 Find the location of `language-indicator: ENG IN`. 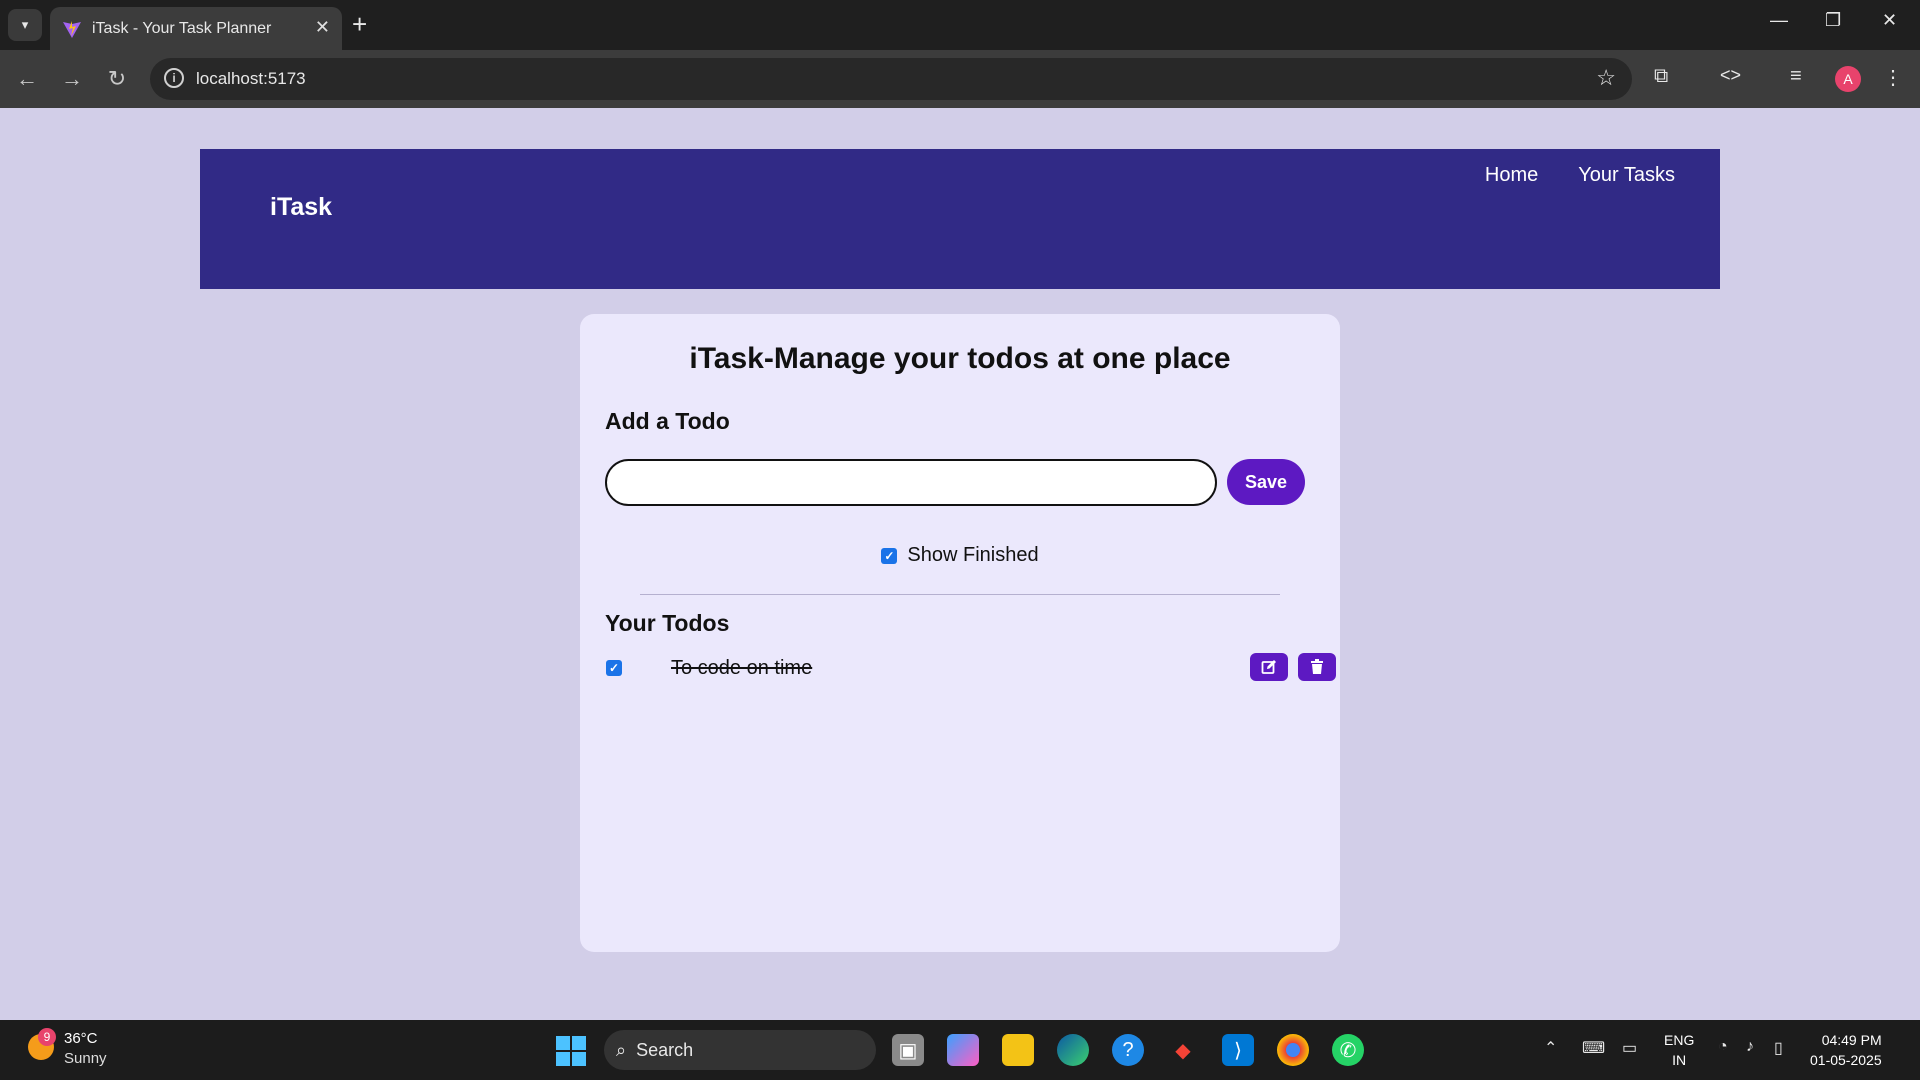

language-indicator: ENG IN is located at coordinates (1679, 1050).